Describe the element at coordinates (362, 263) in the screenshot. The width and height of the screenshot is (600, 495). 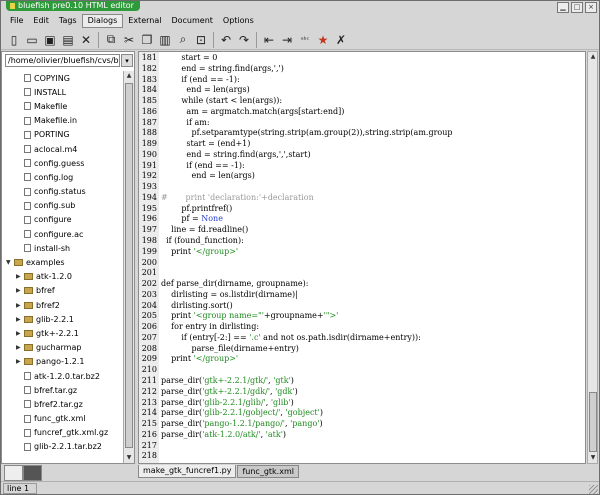
I see `code-line: 200` at that location.